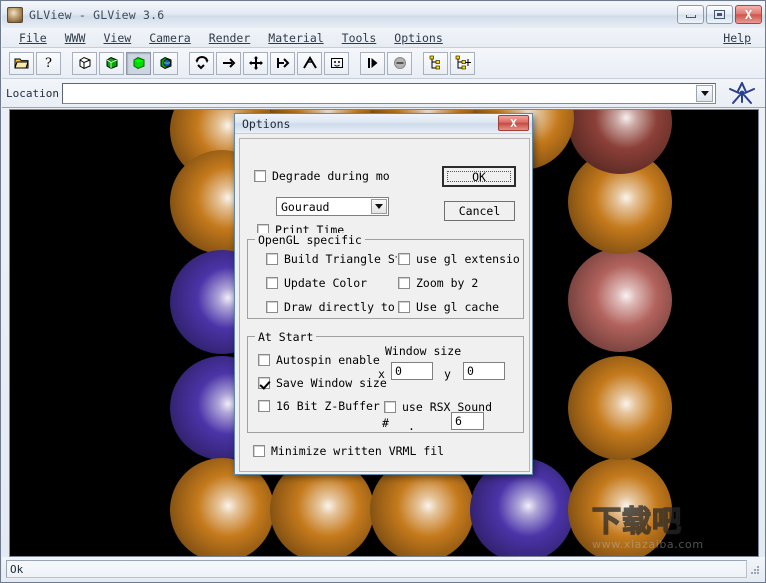 This screenshot has height=583, width=766. What do you see at coordinates (316, 283) in the screenshot?
I see `update-color-checkbox-row: Update Color` at bounding box center [316, 283].